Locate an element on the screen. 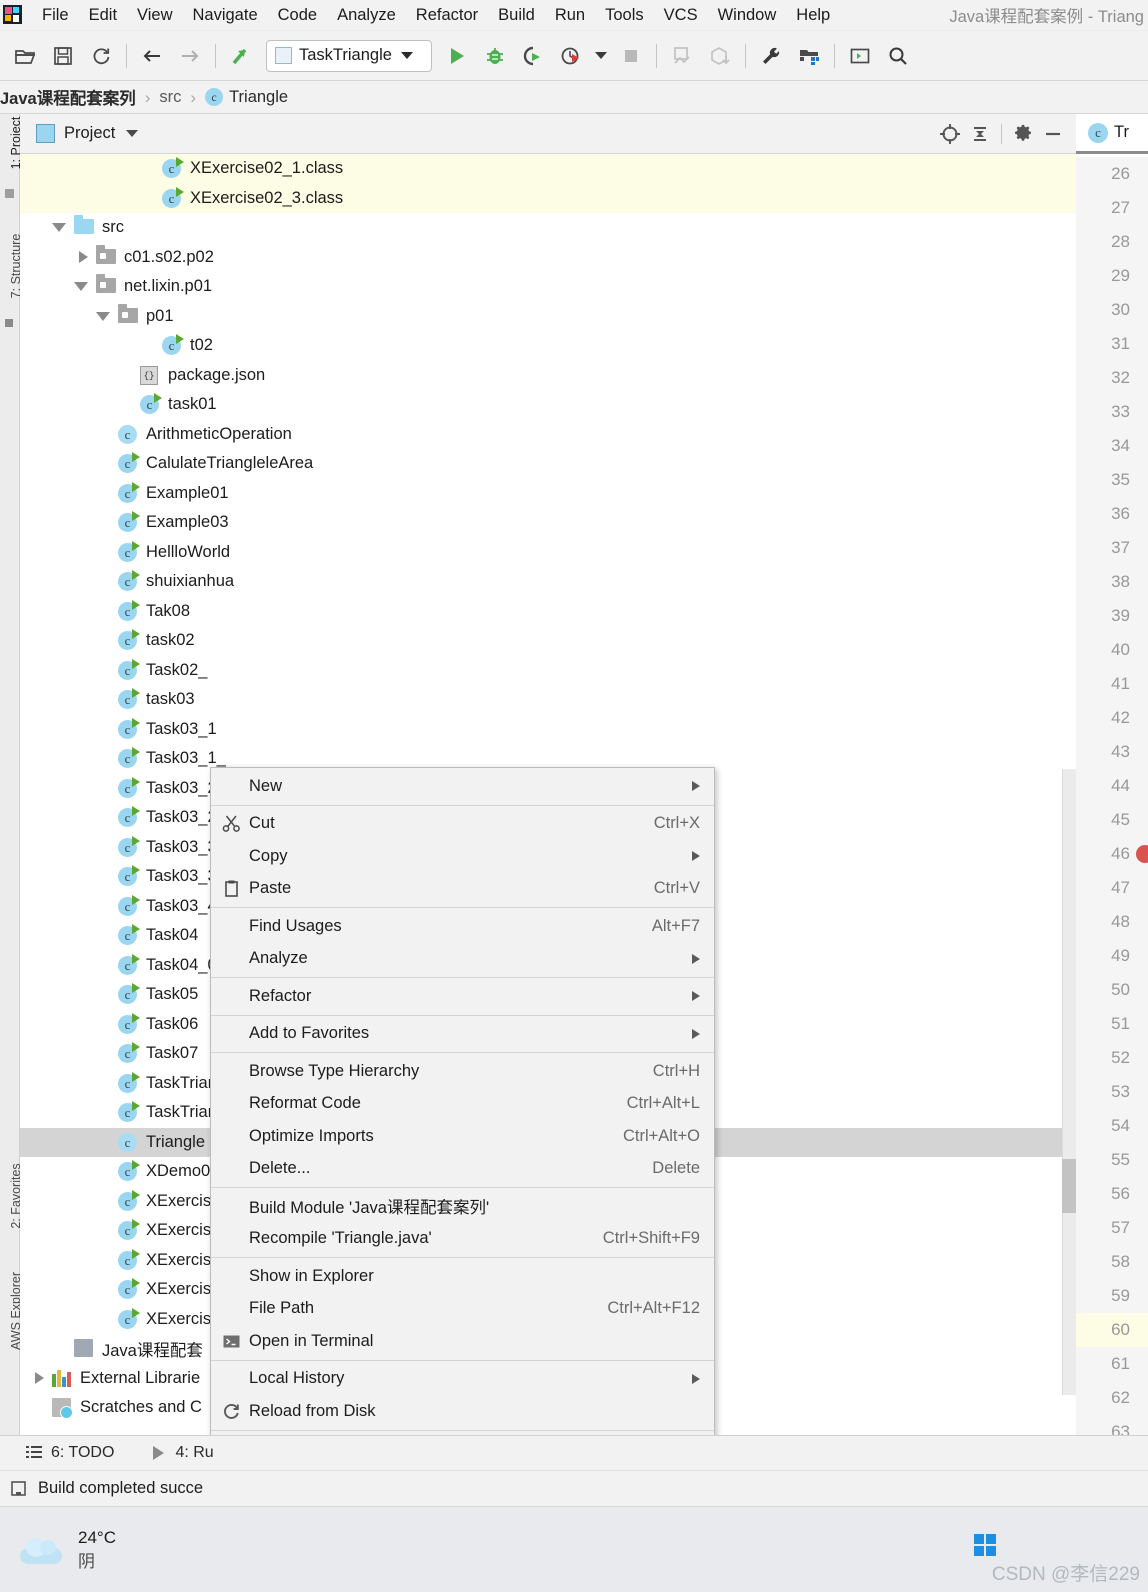 The width and height of the screenshot is (1148, 1592). menu-item-tools: Tools is located at coordinates (624, 15).